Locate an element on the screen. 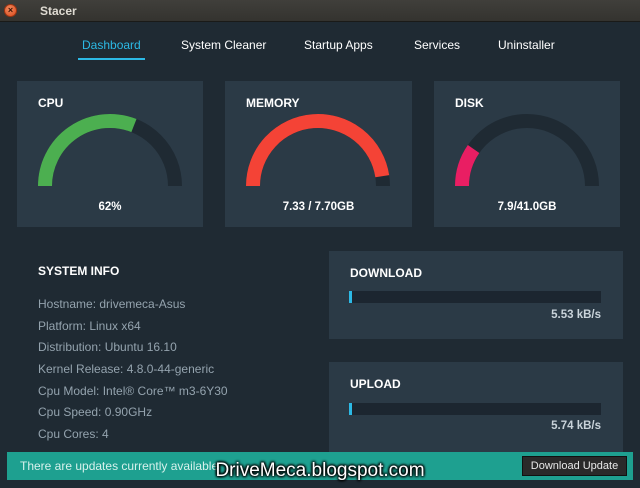  disk-card: DISK 7.9/41.0GB is located at coordinates (527, 154).